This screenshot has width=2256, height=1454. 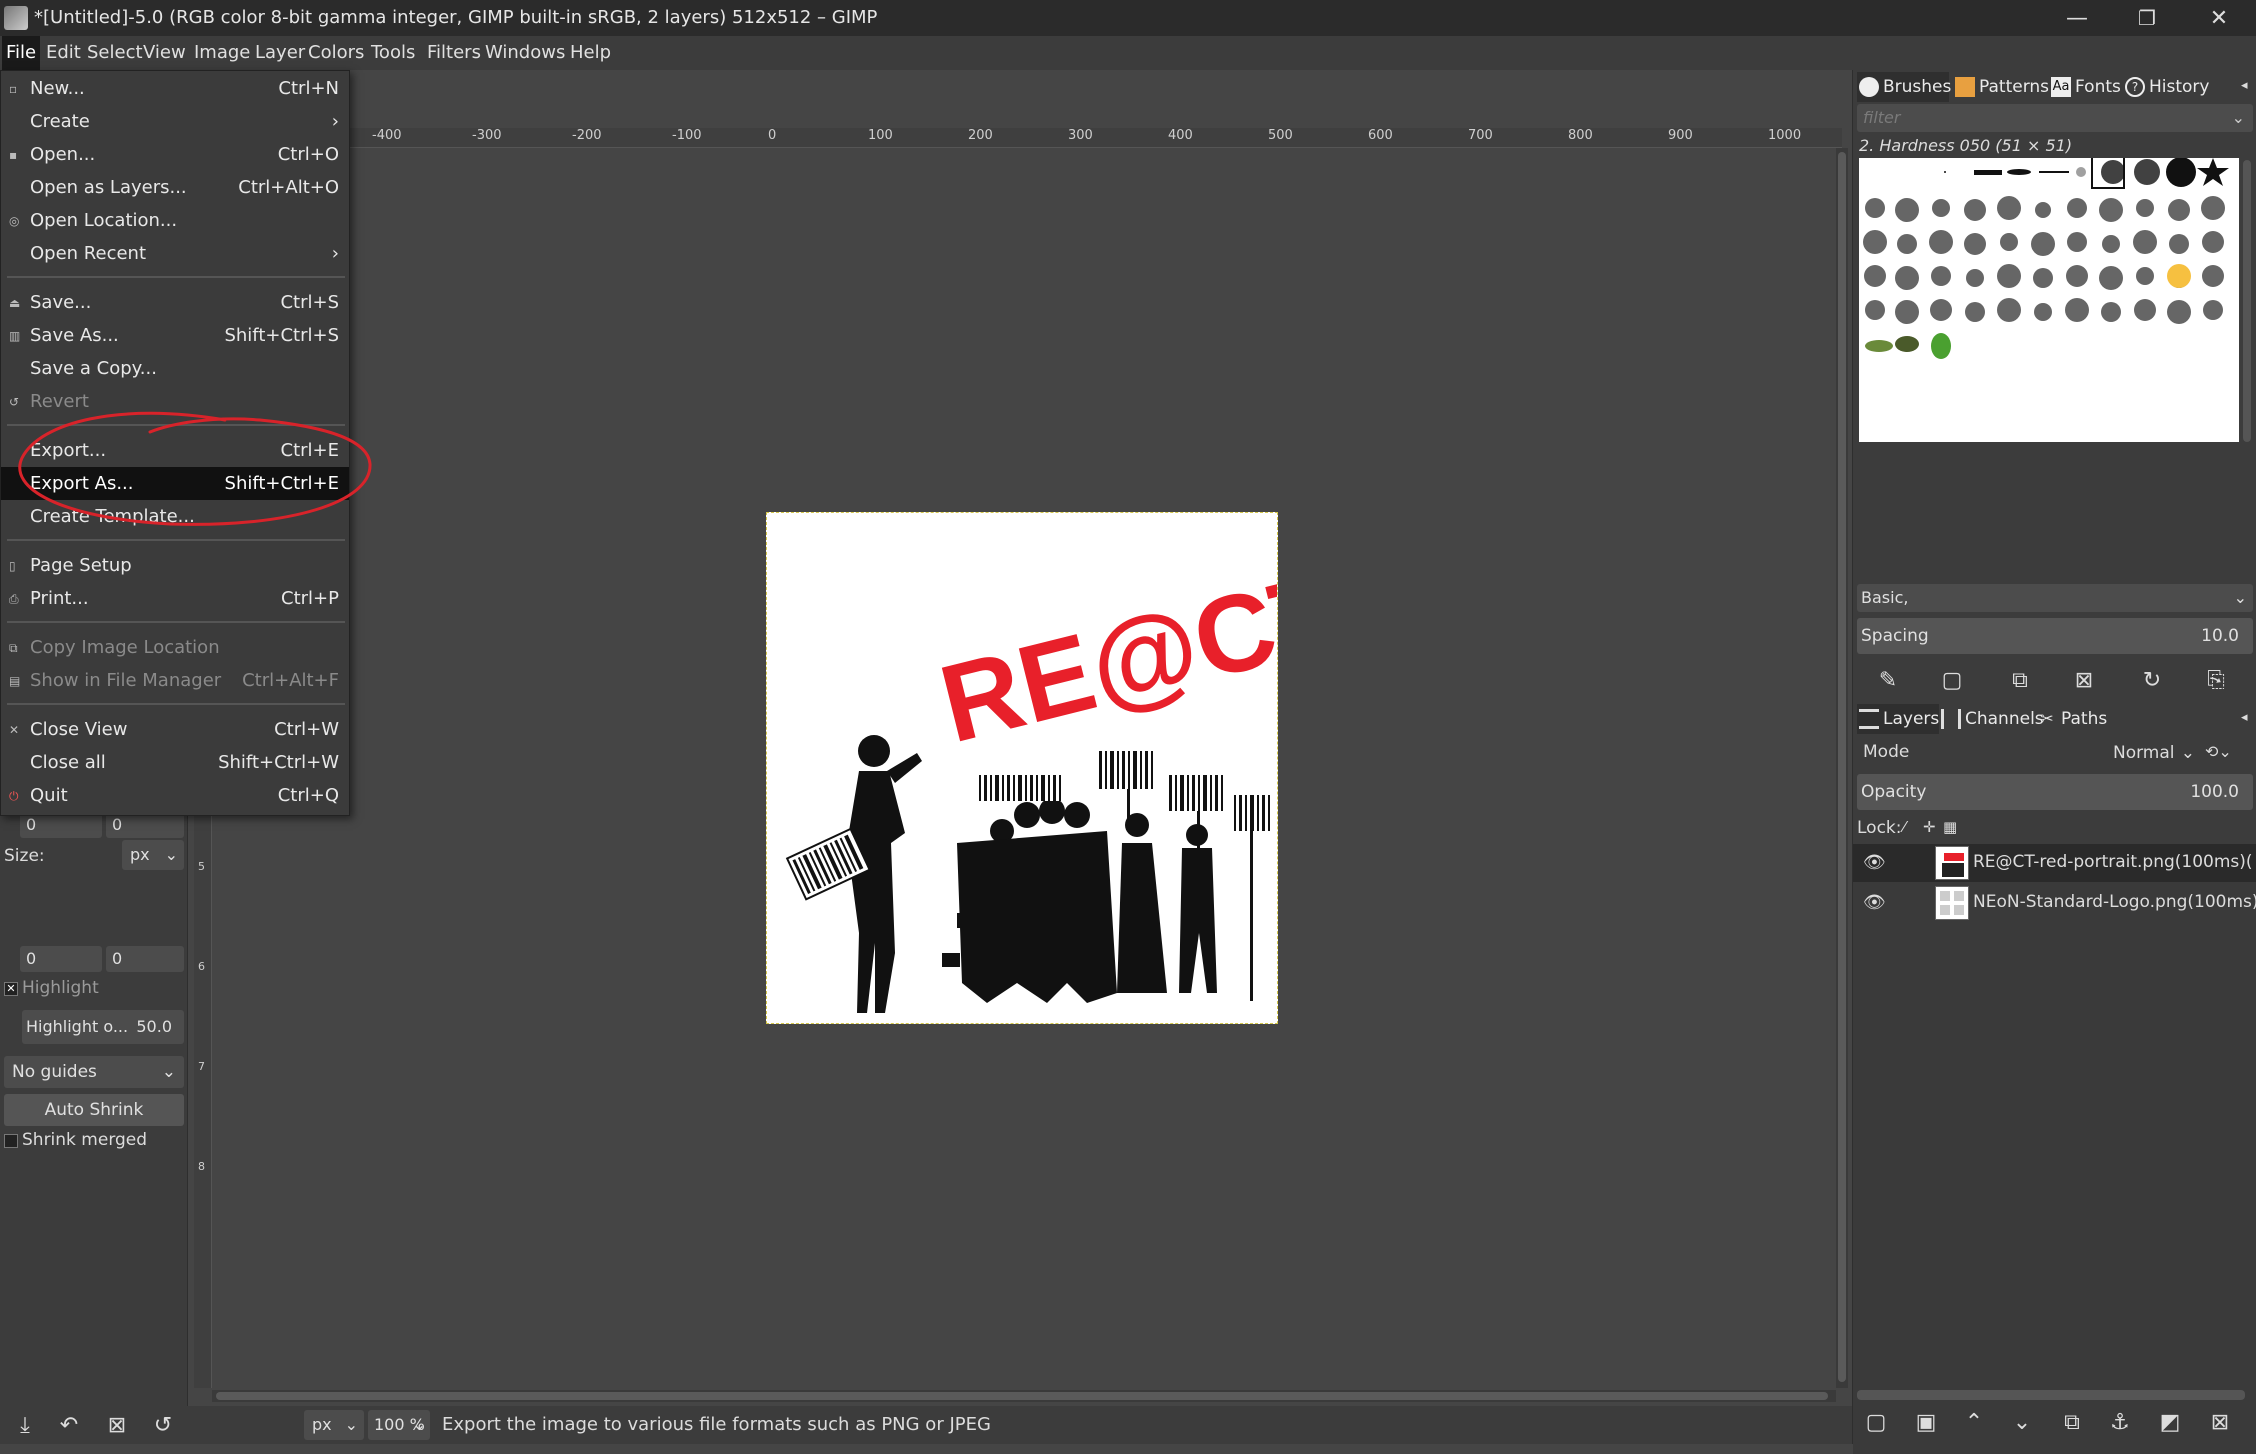 What do you see at coordinates (201, 866) in the screenshot?
I see `ruler-tick: 5` at bounding box center [201, 866].